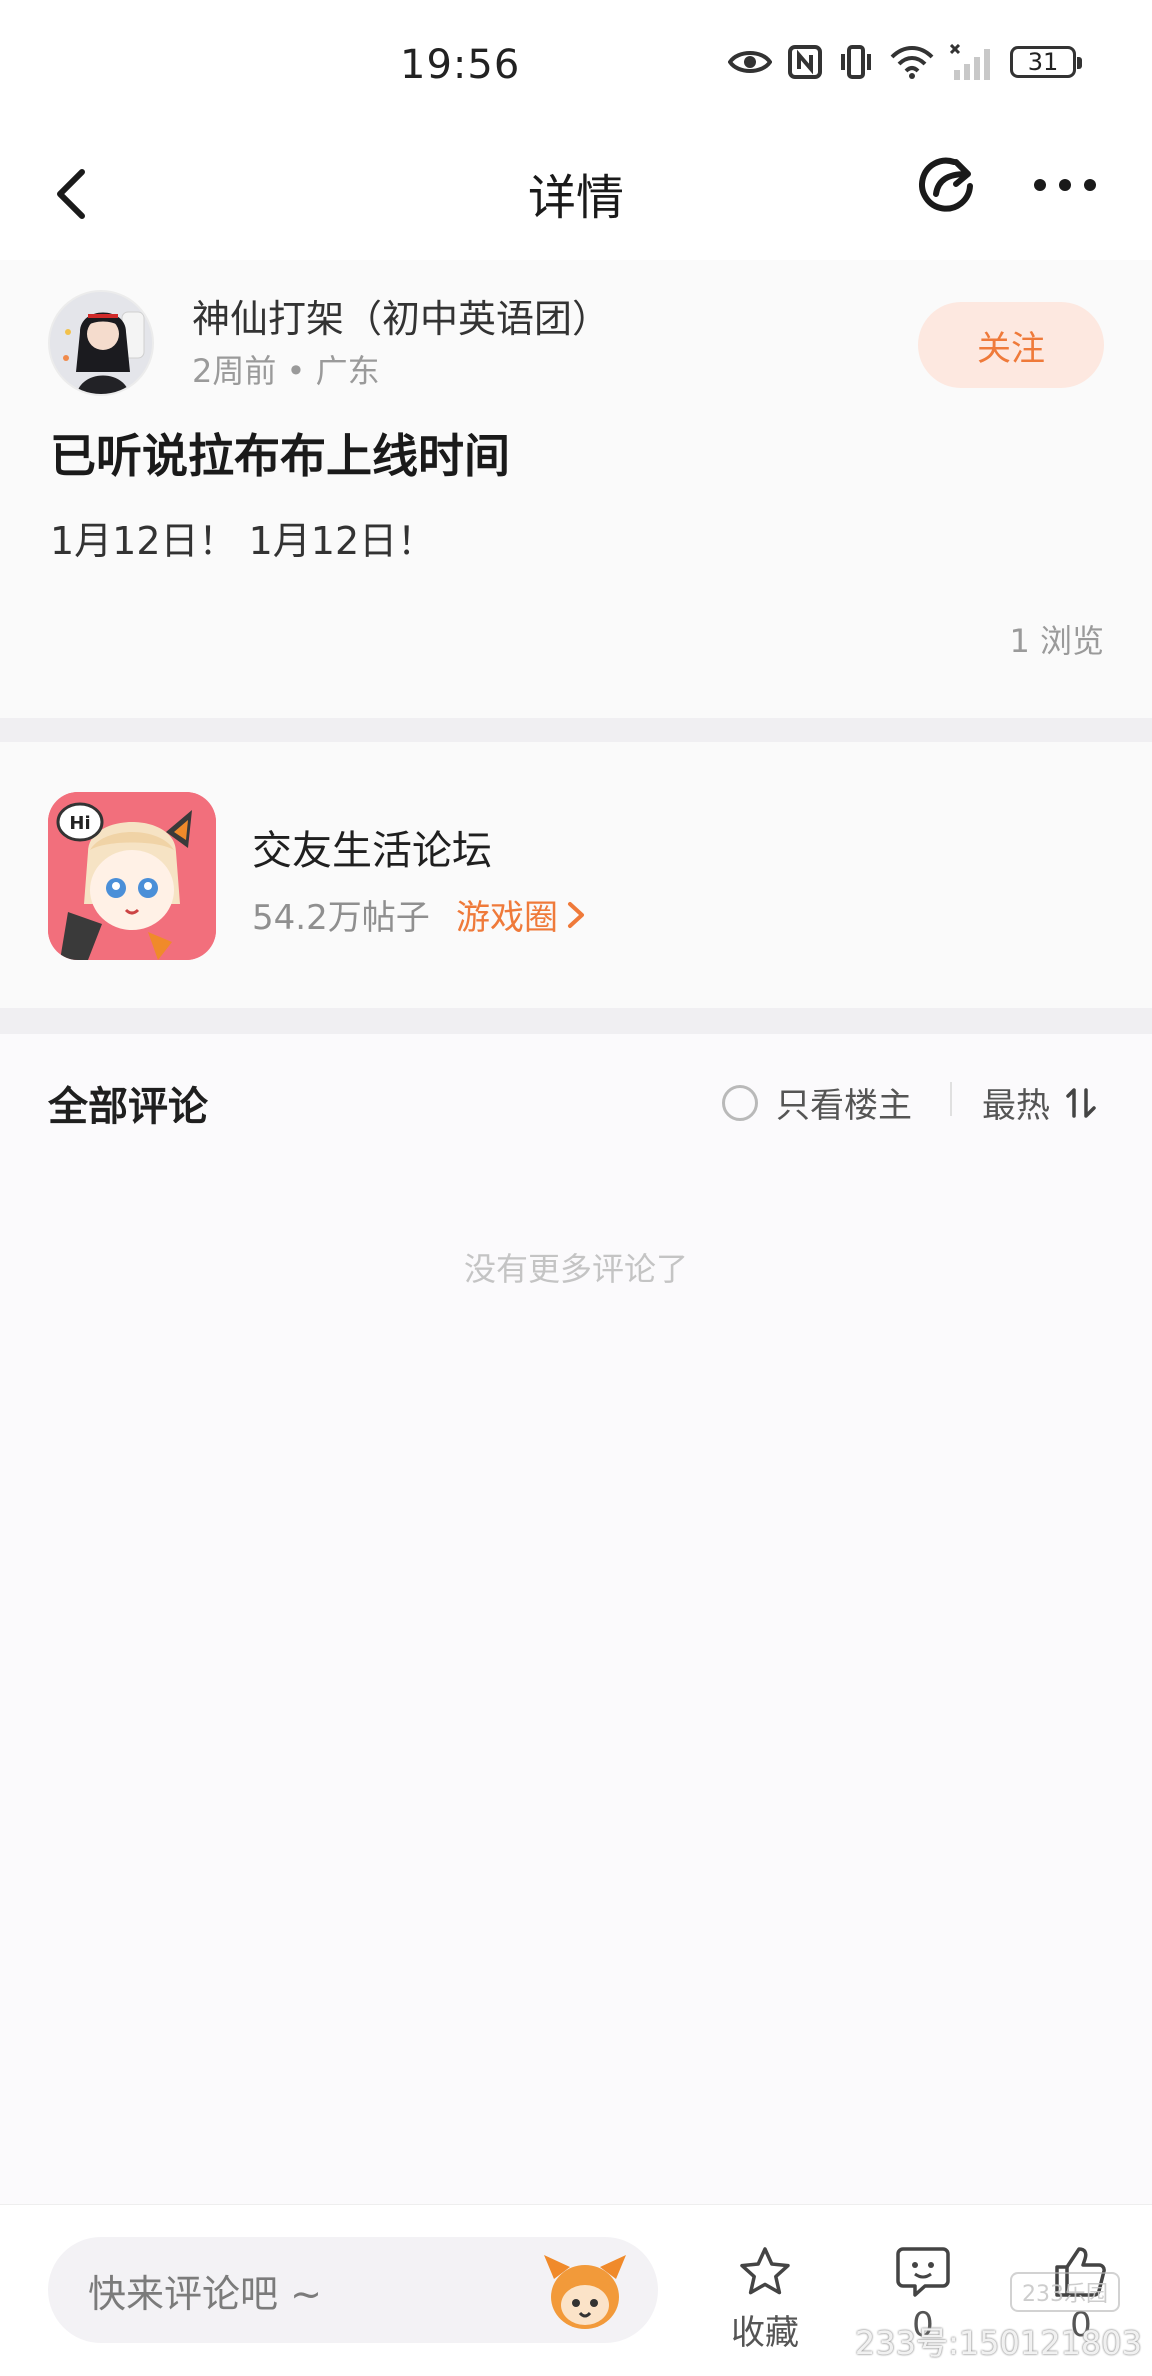  I want to click on forum-mascot-icon: Hi, so click(132, 876).